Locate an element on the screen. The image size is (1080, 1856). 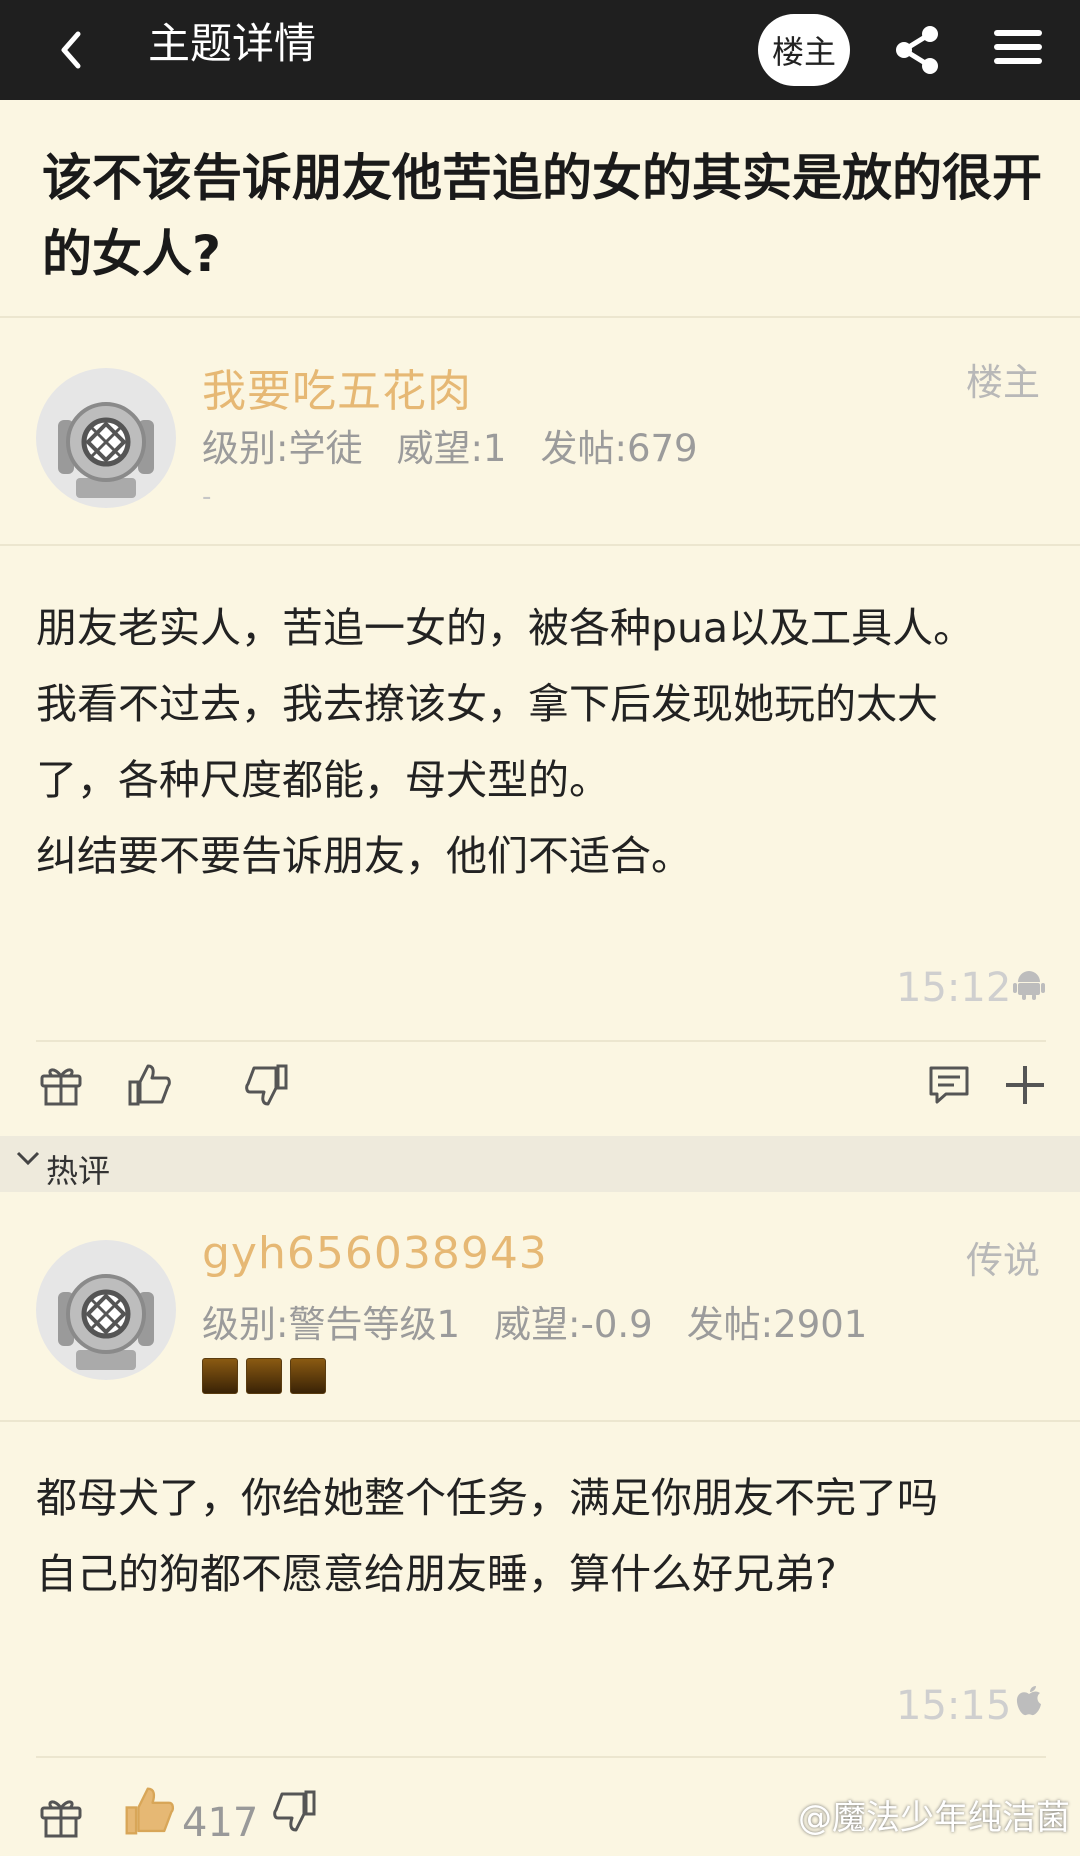
op-prestige: 威望:1 is located at coordinates (451, 448).